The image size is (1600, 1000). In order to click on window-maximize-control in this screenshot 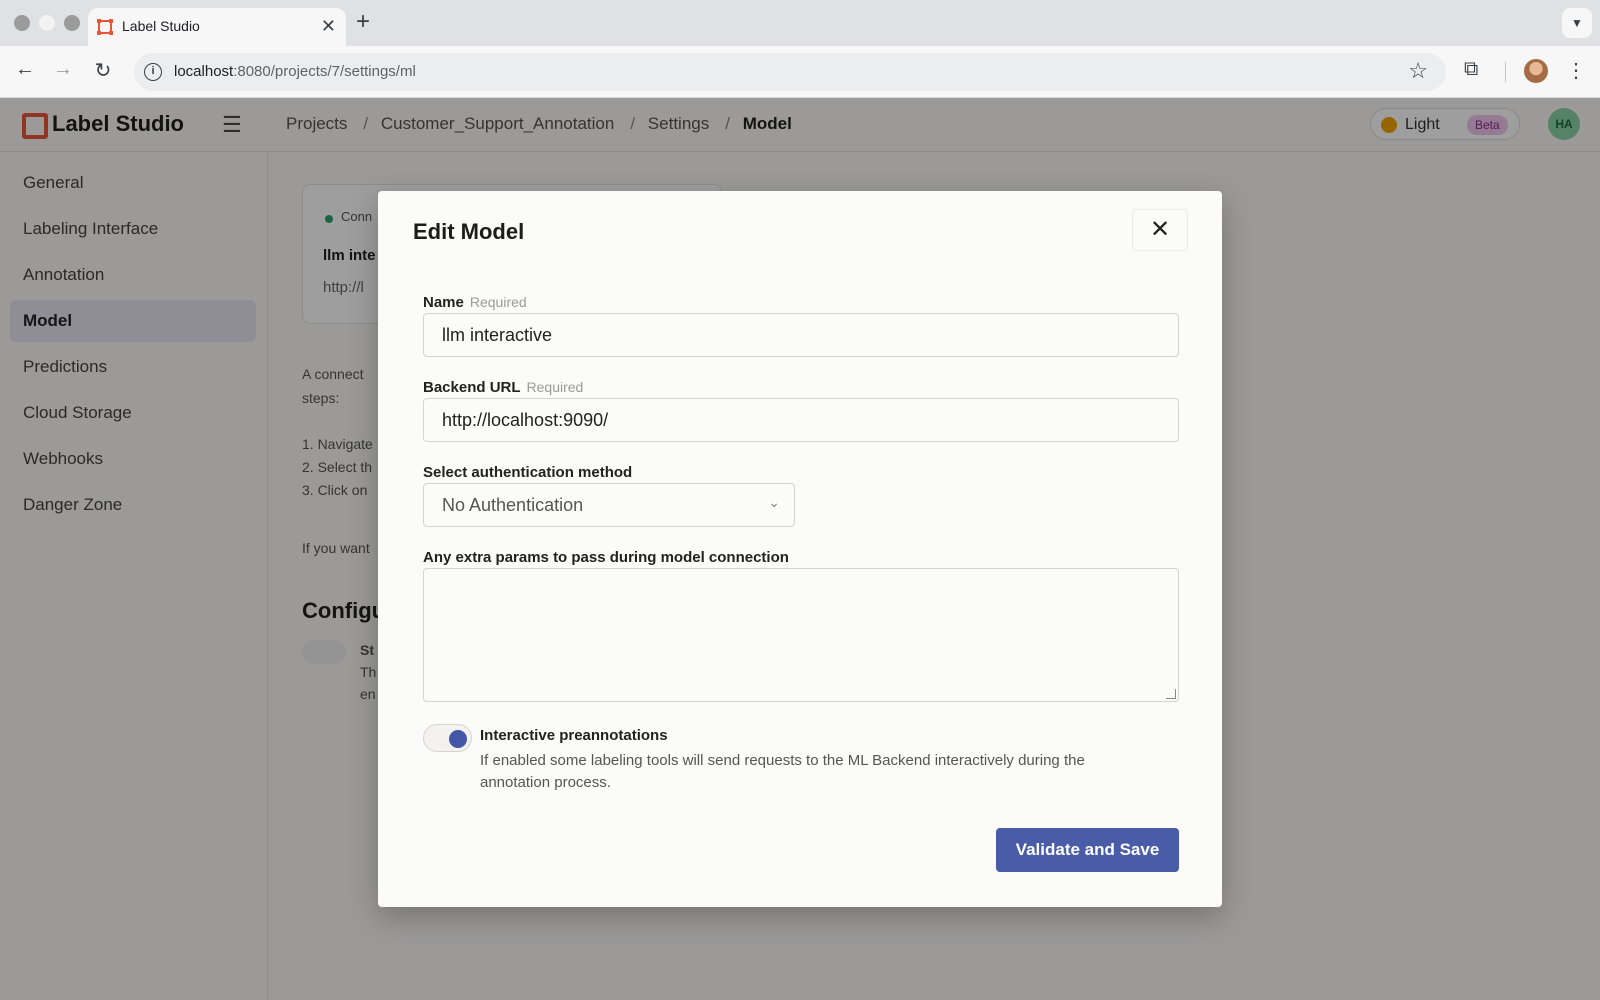, I will do `click(72, 23)`.